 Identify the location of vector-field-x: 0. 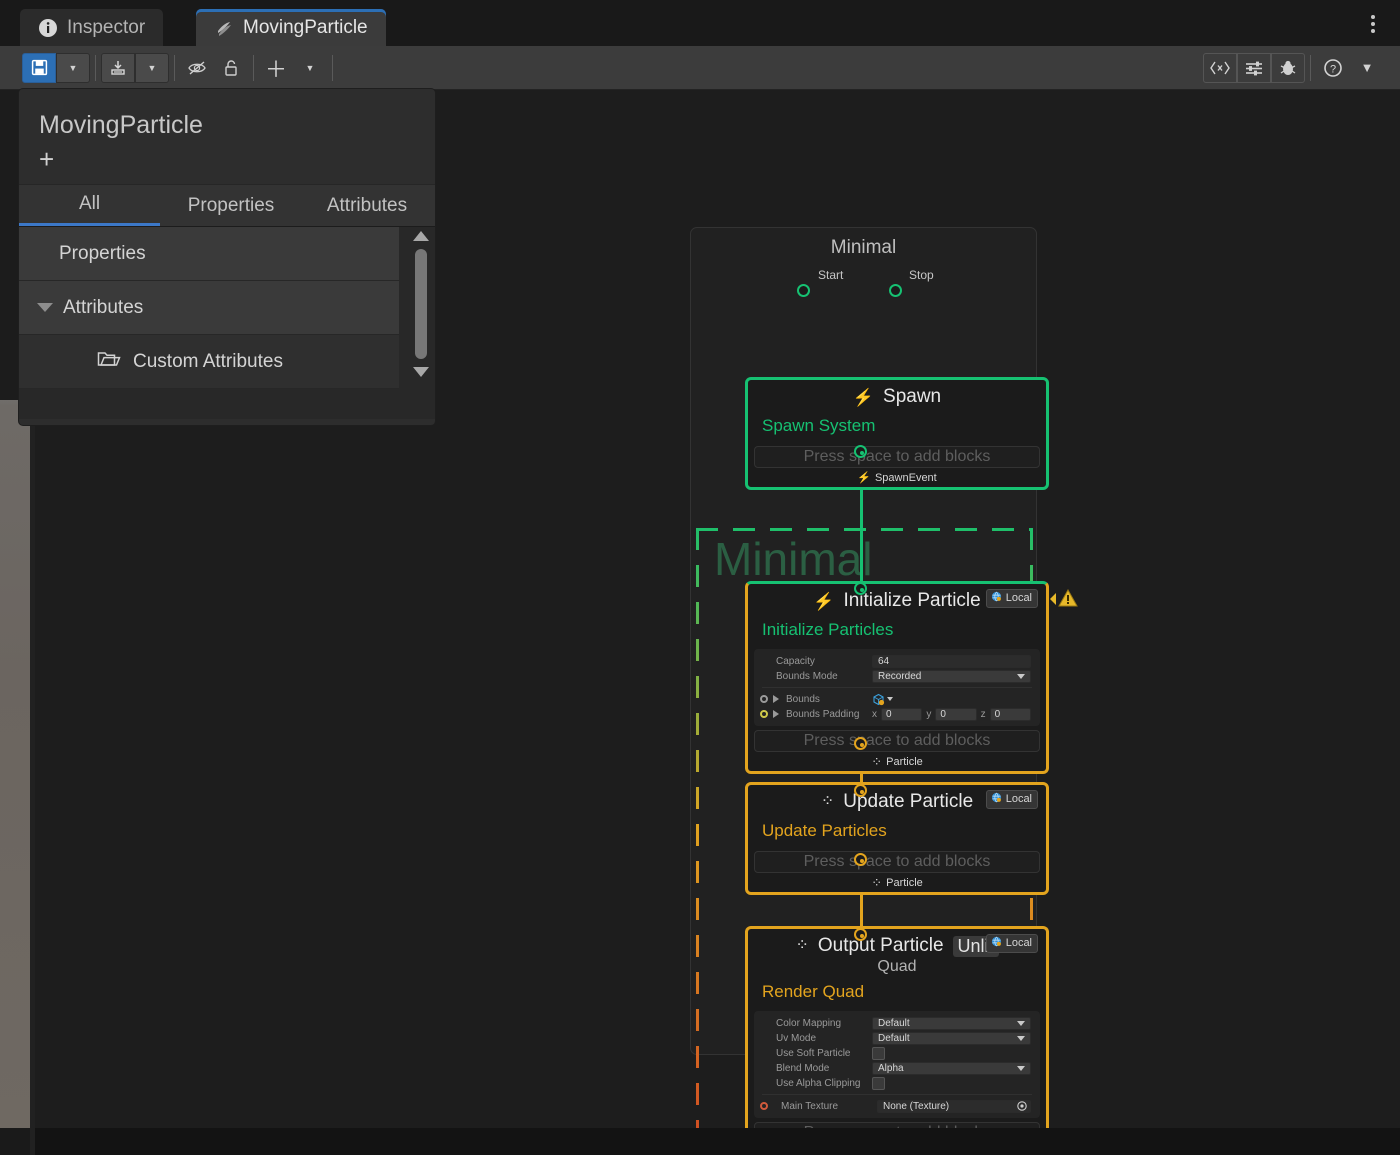
(902, 714).